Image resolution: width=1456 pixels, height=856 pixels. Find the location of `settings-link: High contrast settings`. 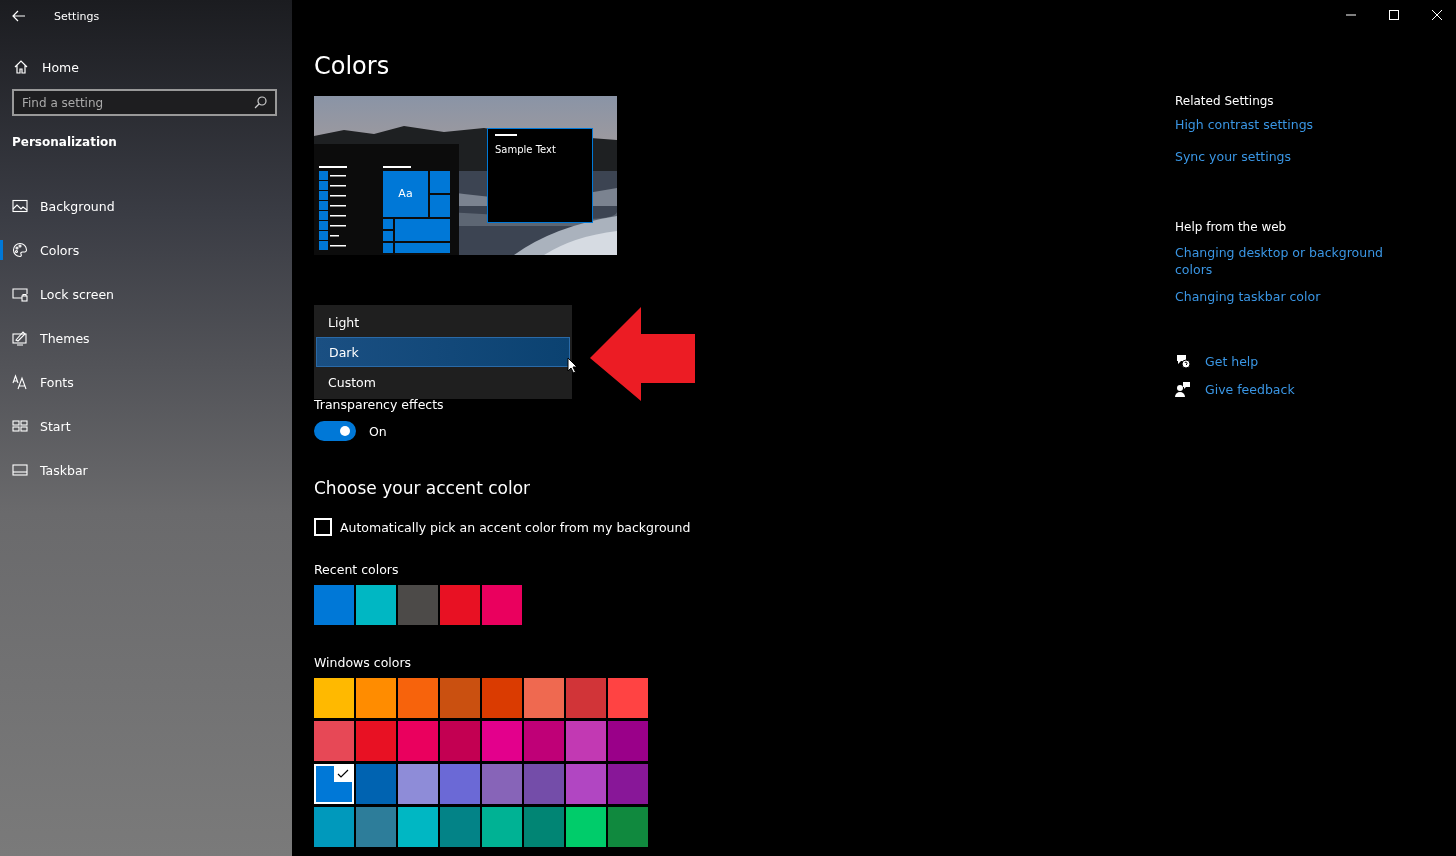

settings-link: High contrast settings is located at coordinates (1244, 124).